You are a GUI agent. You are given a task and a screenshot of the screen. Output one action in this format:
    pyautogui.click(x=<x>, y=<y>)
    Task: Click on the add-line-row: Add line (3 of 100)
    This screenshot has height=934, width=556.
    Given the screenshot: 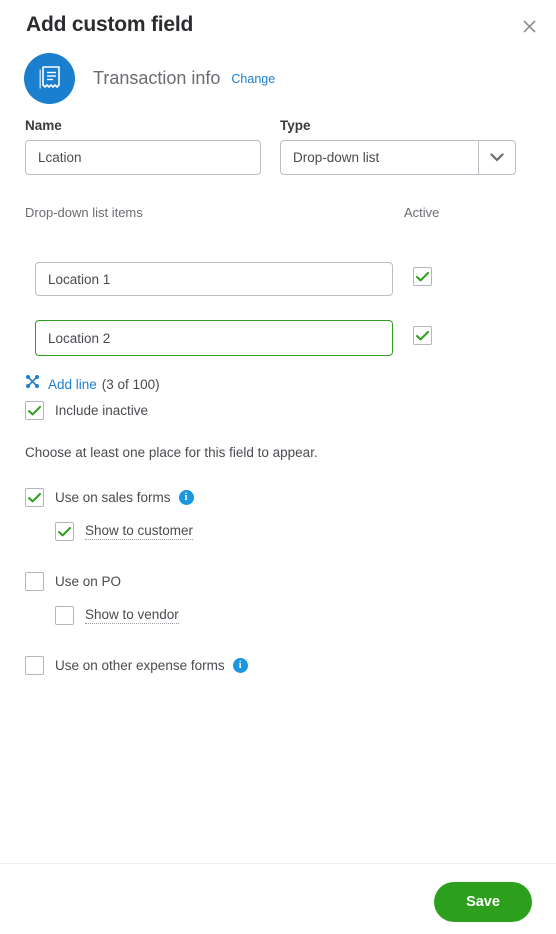 What is the action you would take?
    pyautogui.click(x=92, y=384)
    